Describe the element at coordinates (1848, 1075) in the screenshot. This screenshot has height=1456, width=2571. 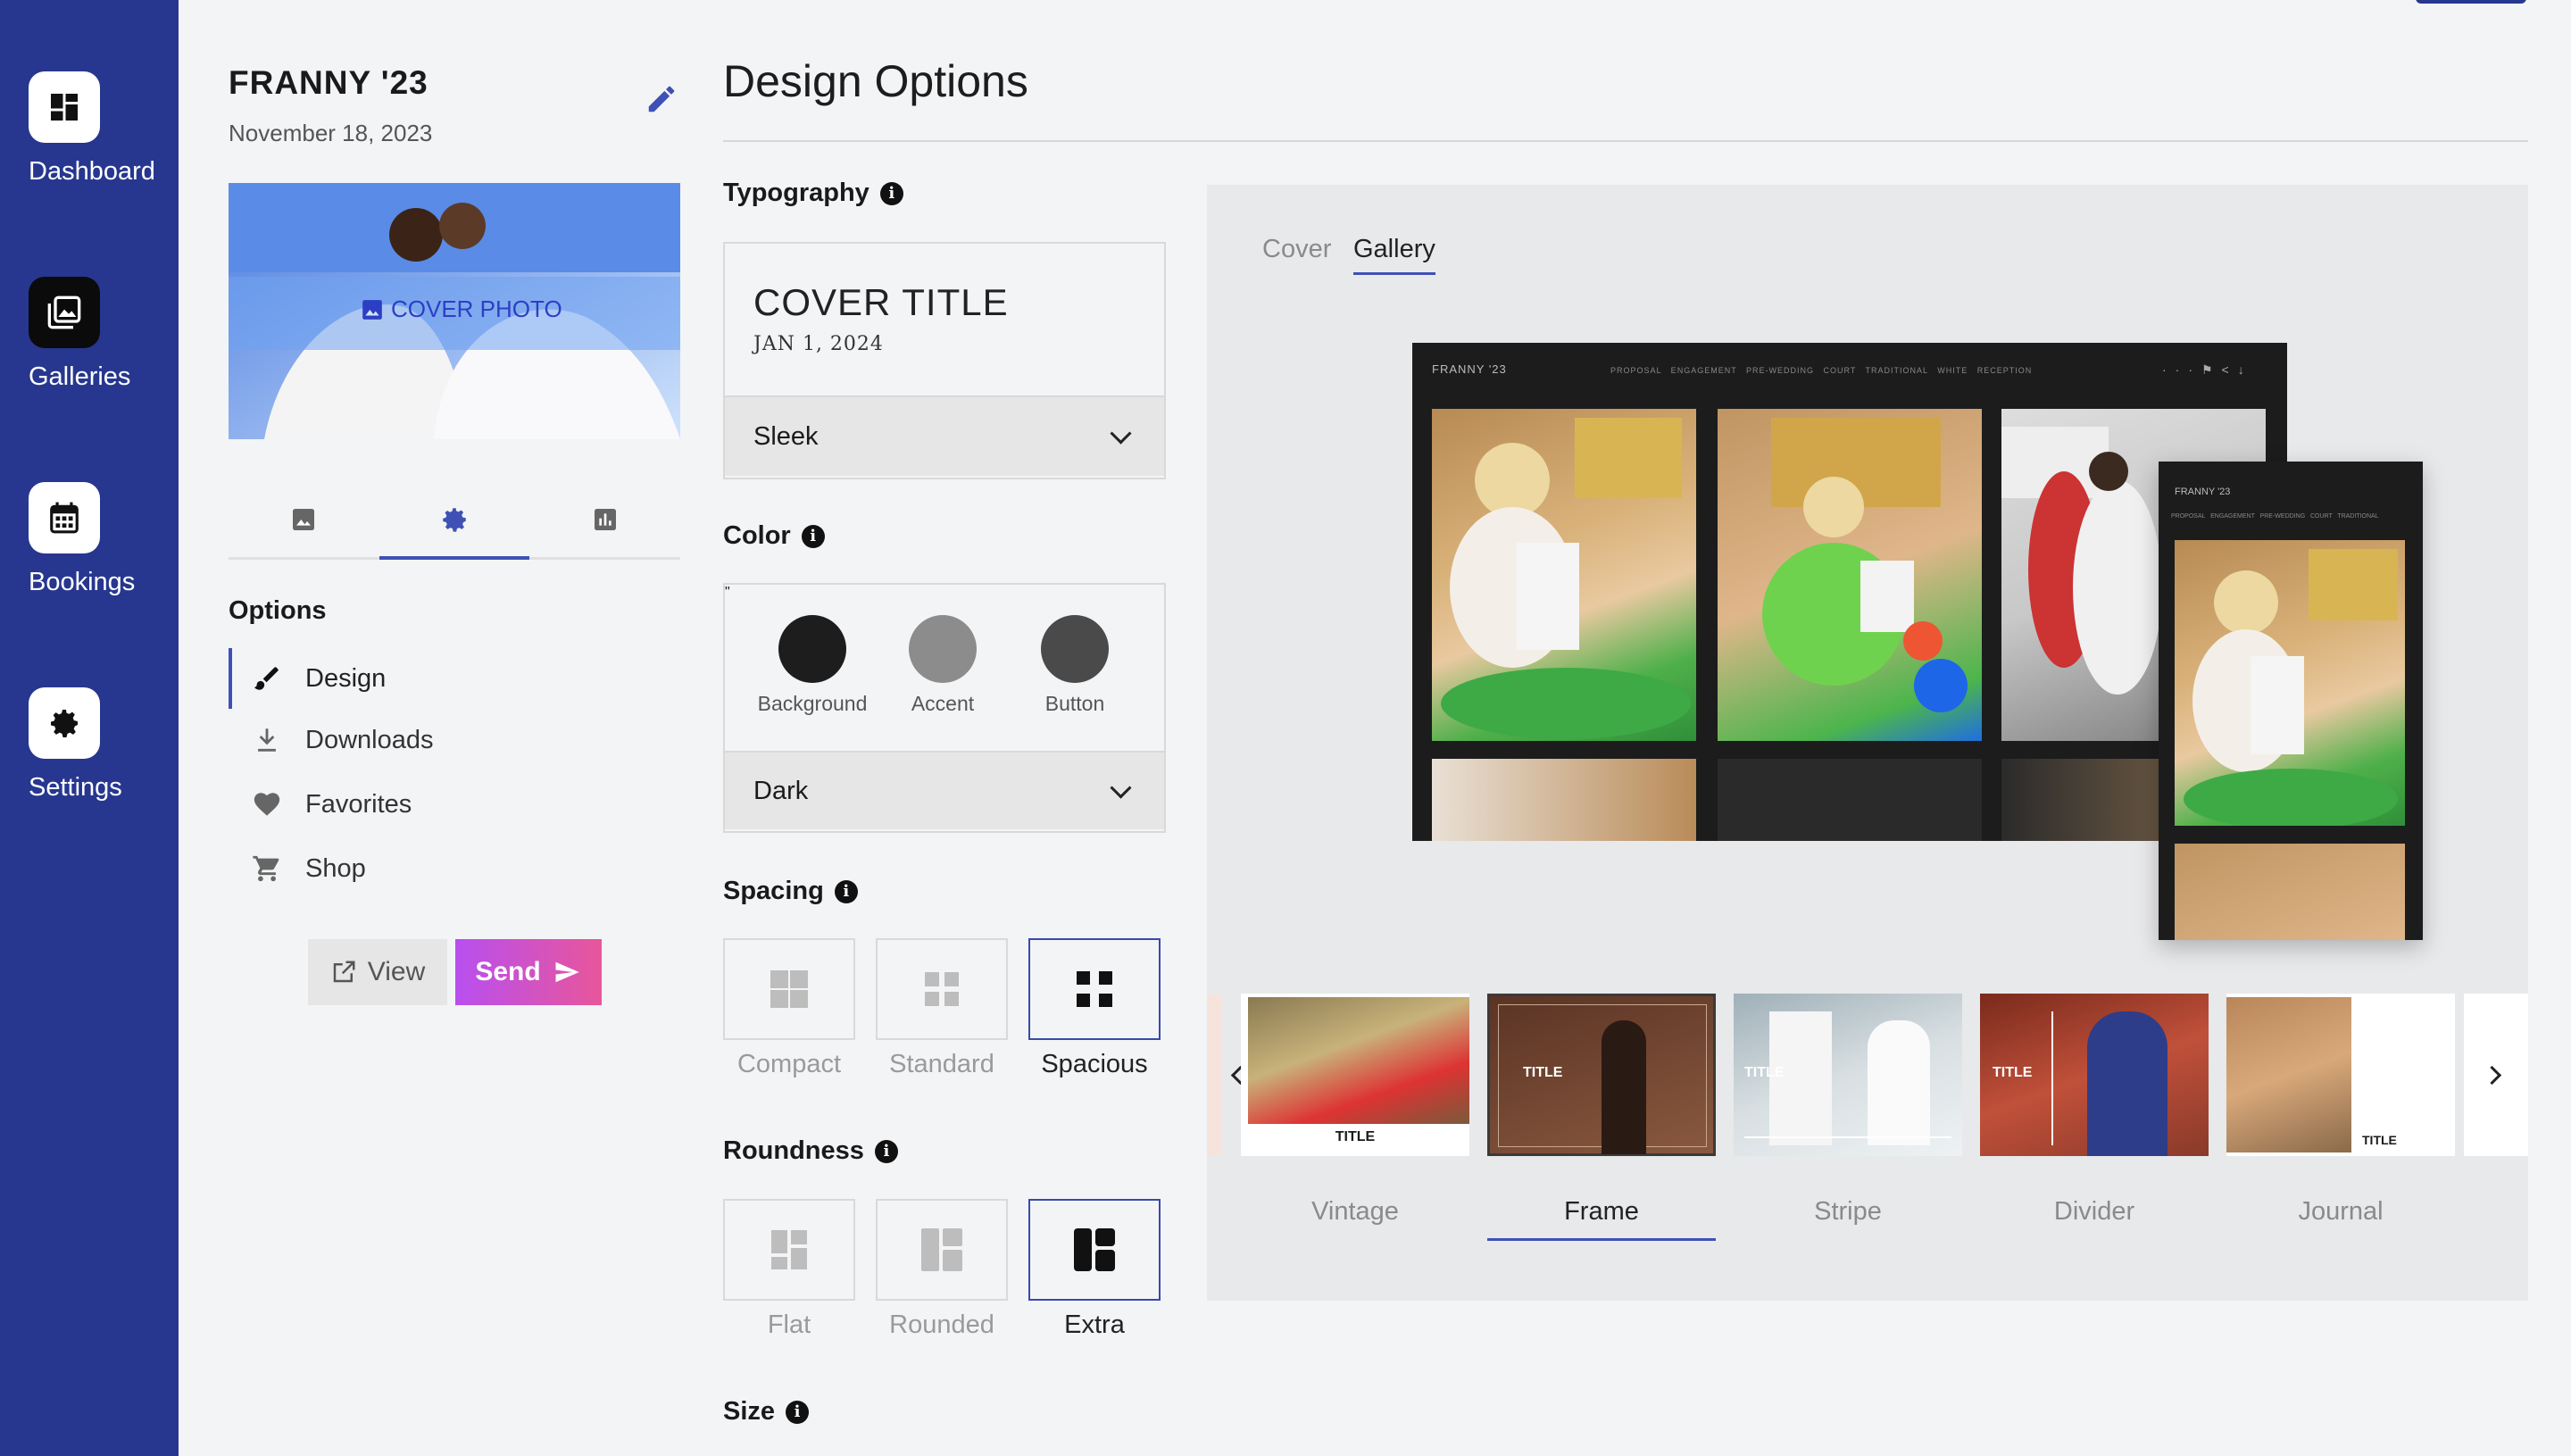
I see `style-thumb-stripe: TITLE` at that location.